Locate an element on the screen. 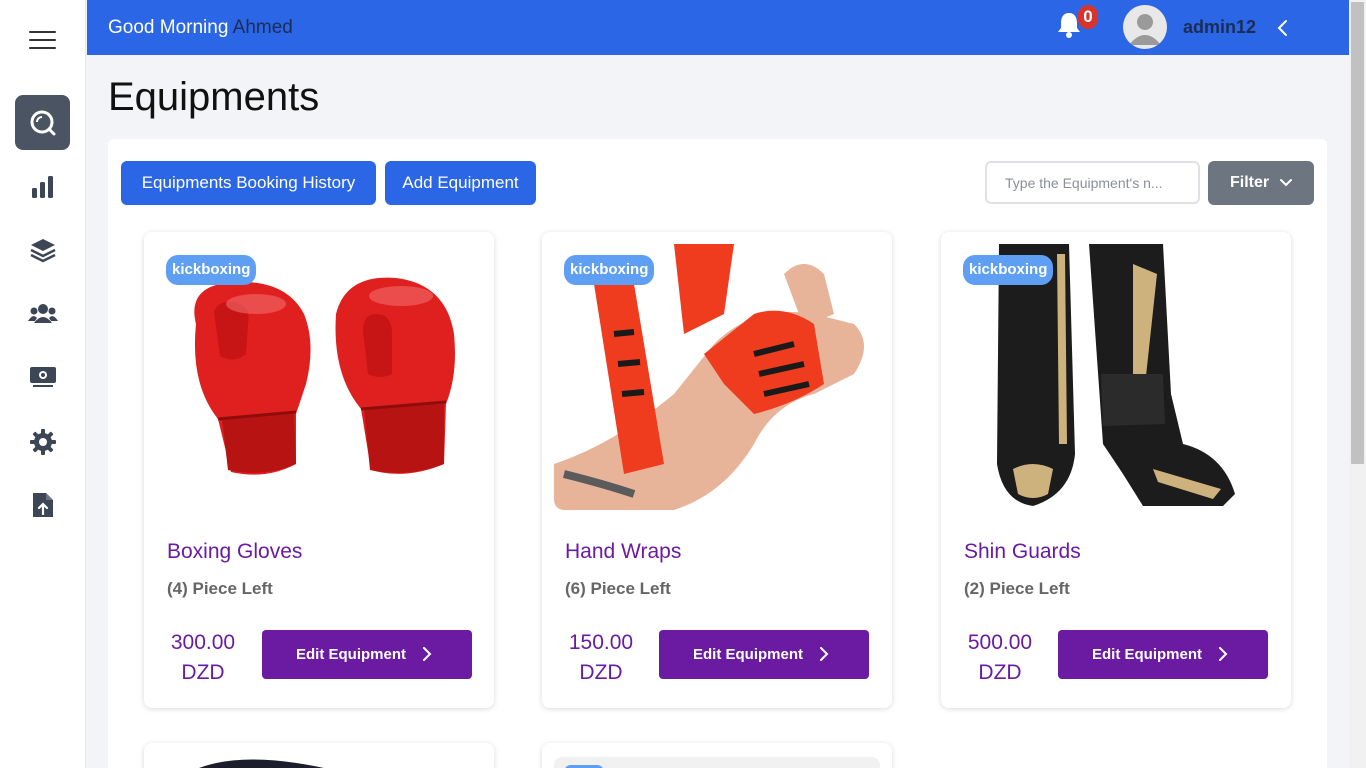 The width and height of the screenshot is (1366, 768). sidebar is located at coordinates (43, 384).